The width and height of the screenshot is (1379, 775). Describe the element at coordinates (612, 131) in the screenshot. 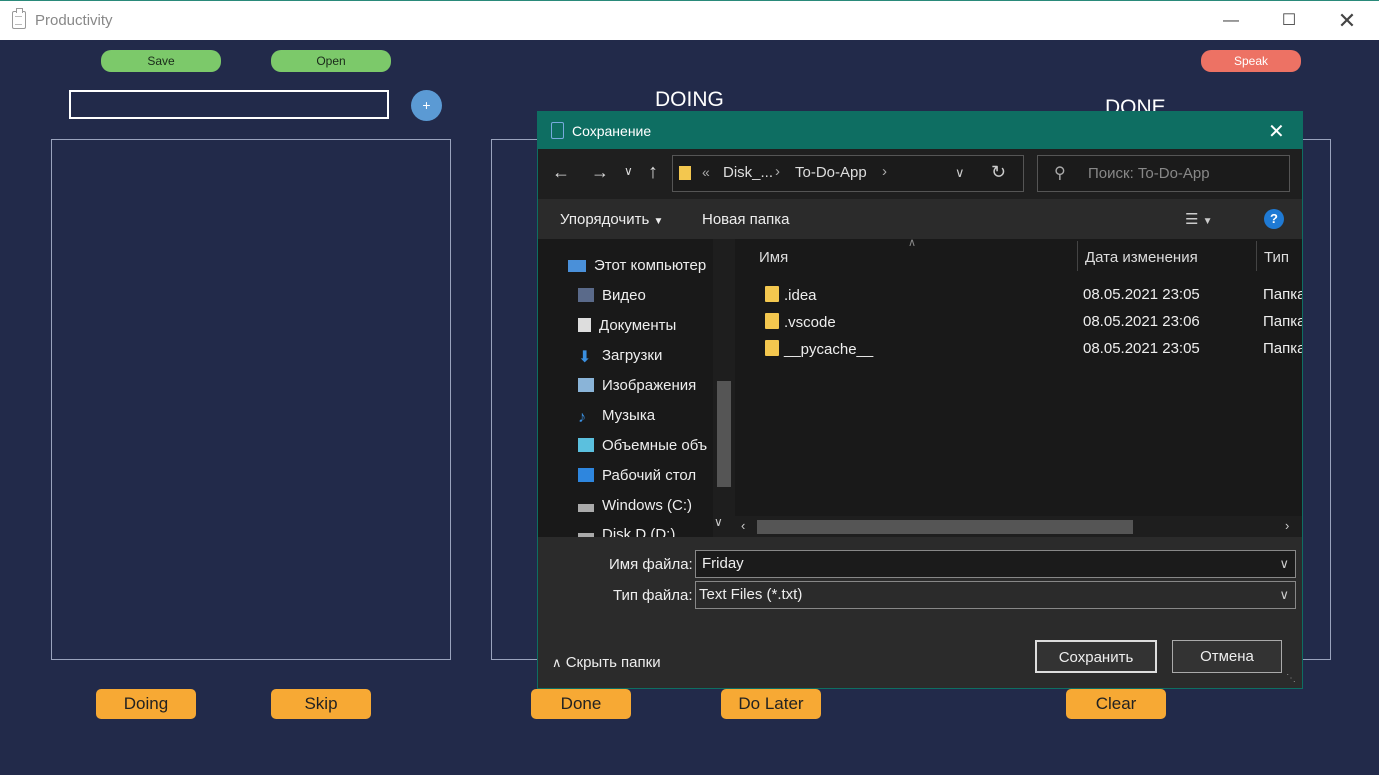

I see `dialog-title: Сохранение` at that location.